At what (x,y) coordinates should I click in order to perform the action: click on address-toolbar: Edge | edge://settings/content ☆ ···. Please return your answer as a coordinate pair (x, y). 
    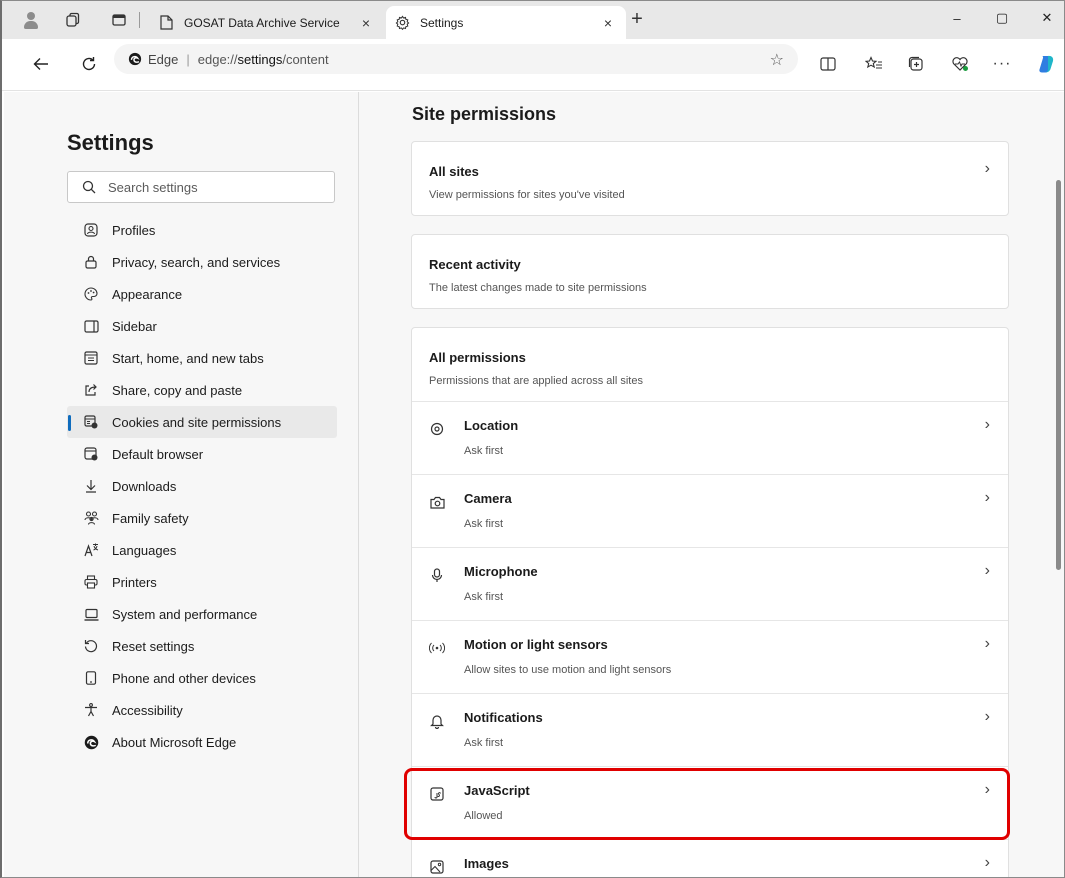
    Looking at the image, I should click on (533, 65).